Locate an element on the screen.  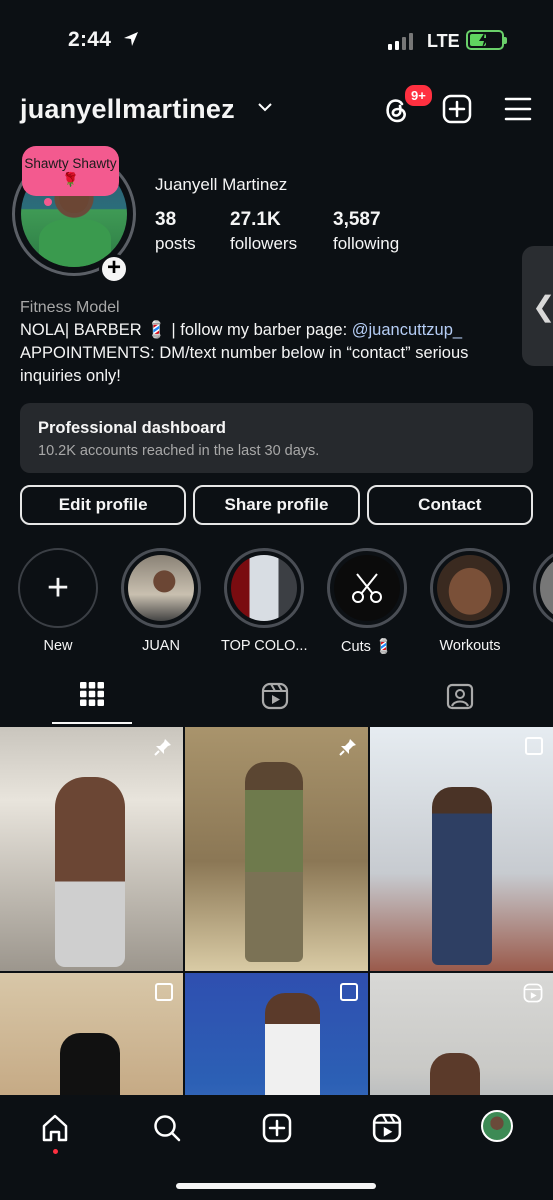
home-indicator is located at coordinates (276, 1186).